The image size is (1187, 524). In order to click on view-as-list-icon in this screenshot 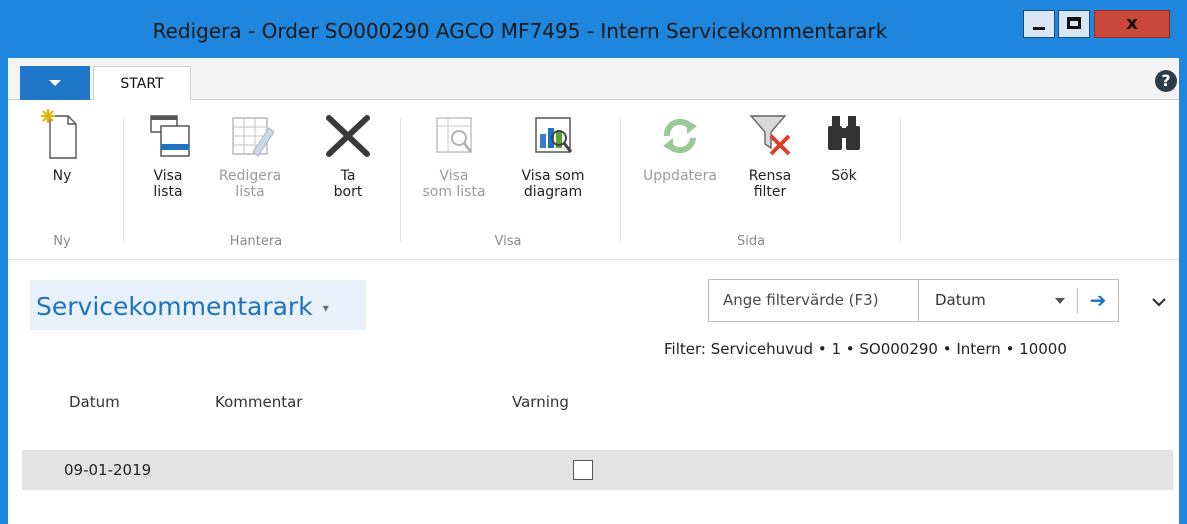, I will do `click(454, 135)`.